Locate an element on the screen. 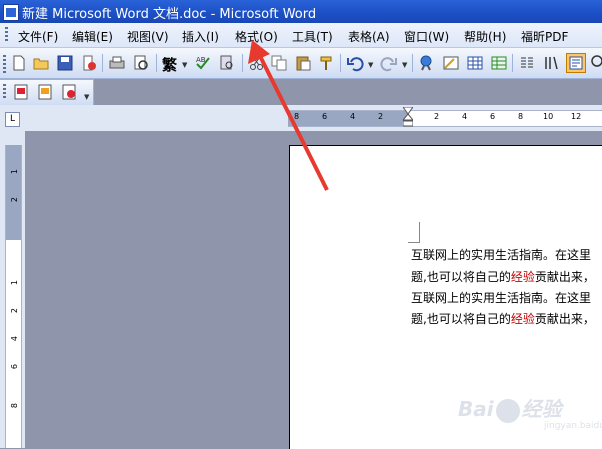 The image size is (602, 449). watermark-text: 经验 is located at coordinates (541, 409).